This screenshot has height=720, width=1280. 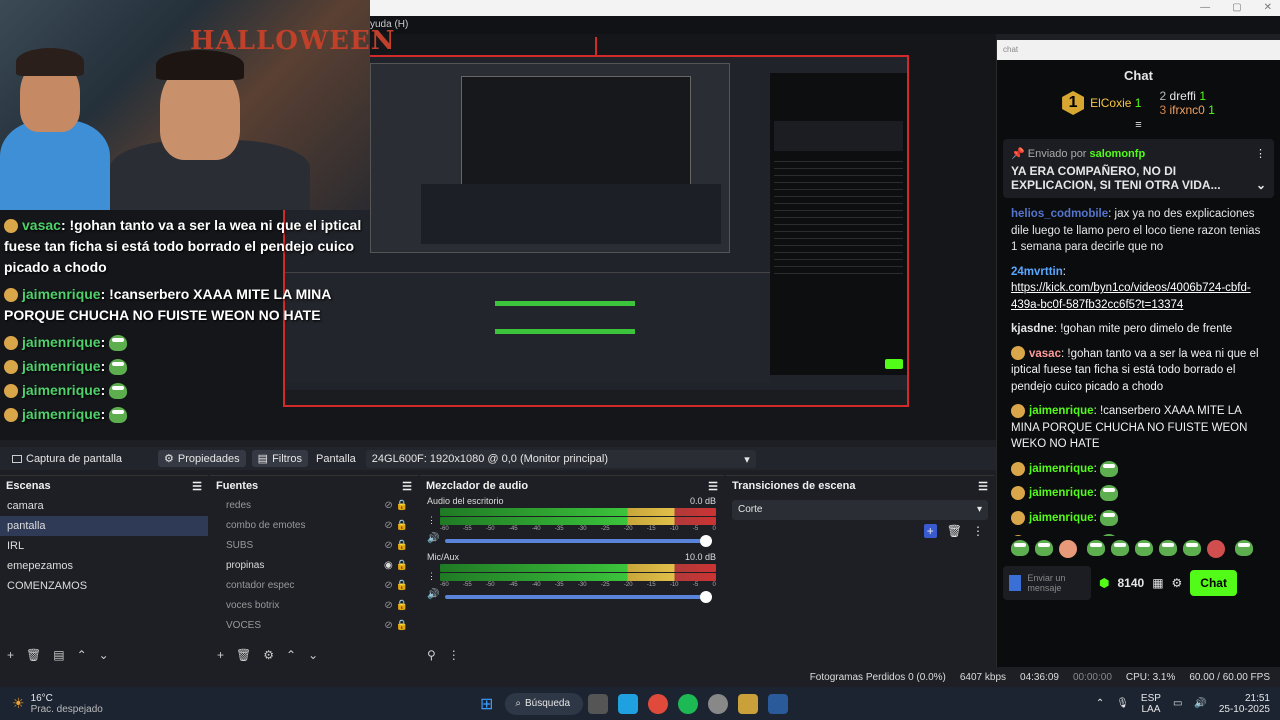 What do you see at coordinates (1200, 703) in the screenshot?
I see `volume-icon: 🔊` at bounding box center [1200, 703].